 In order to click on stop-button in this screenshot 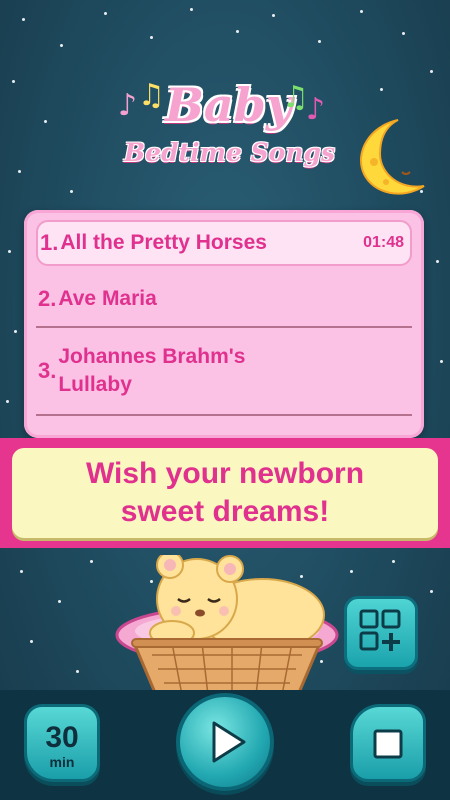, I will do `click(388, 743)`.